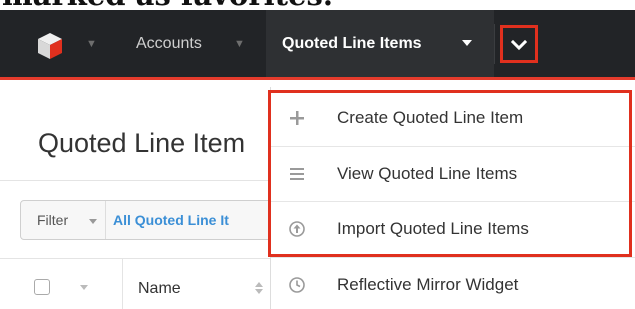 The image size is (635, 309). Describe the element at coordinates (239, 44) in the screenshot. I see `accounts-caret-icon: ▼` at that location.